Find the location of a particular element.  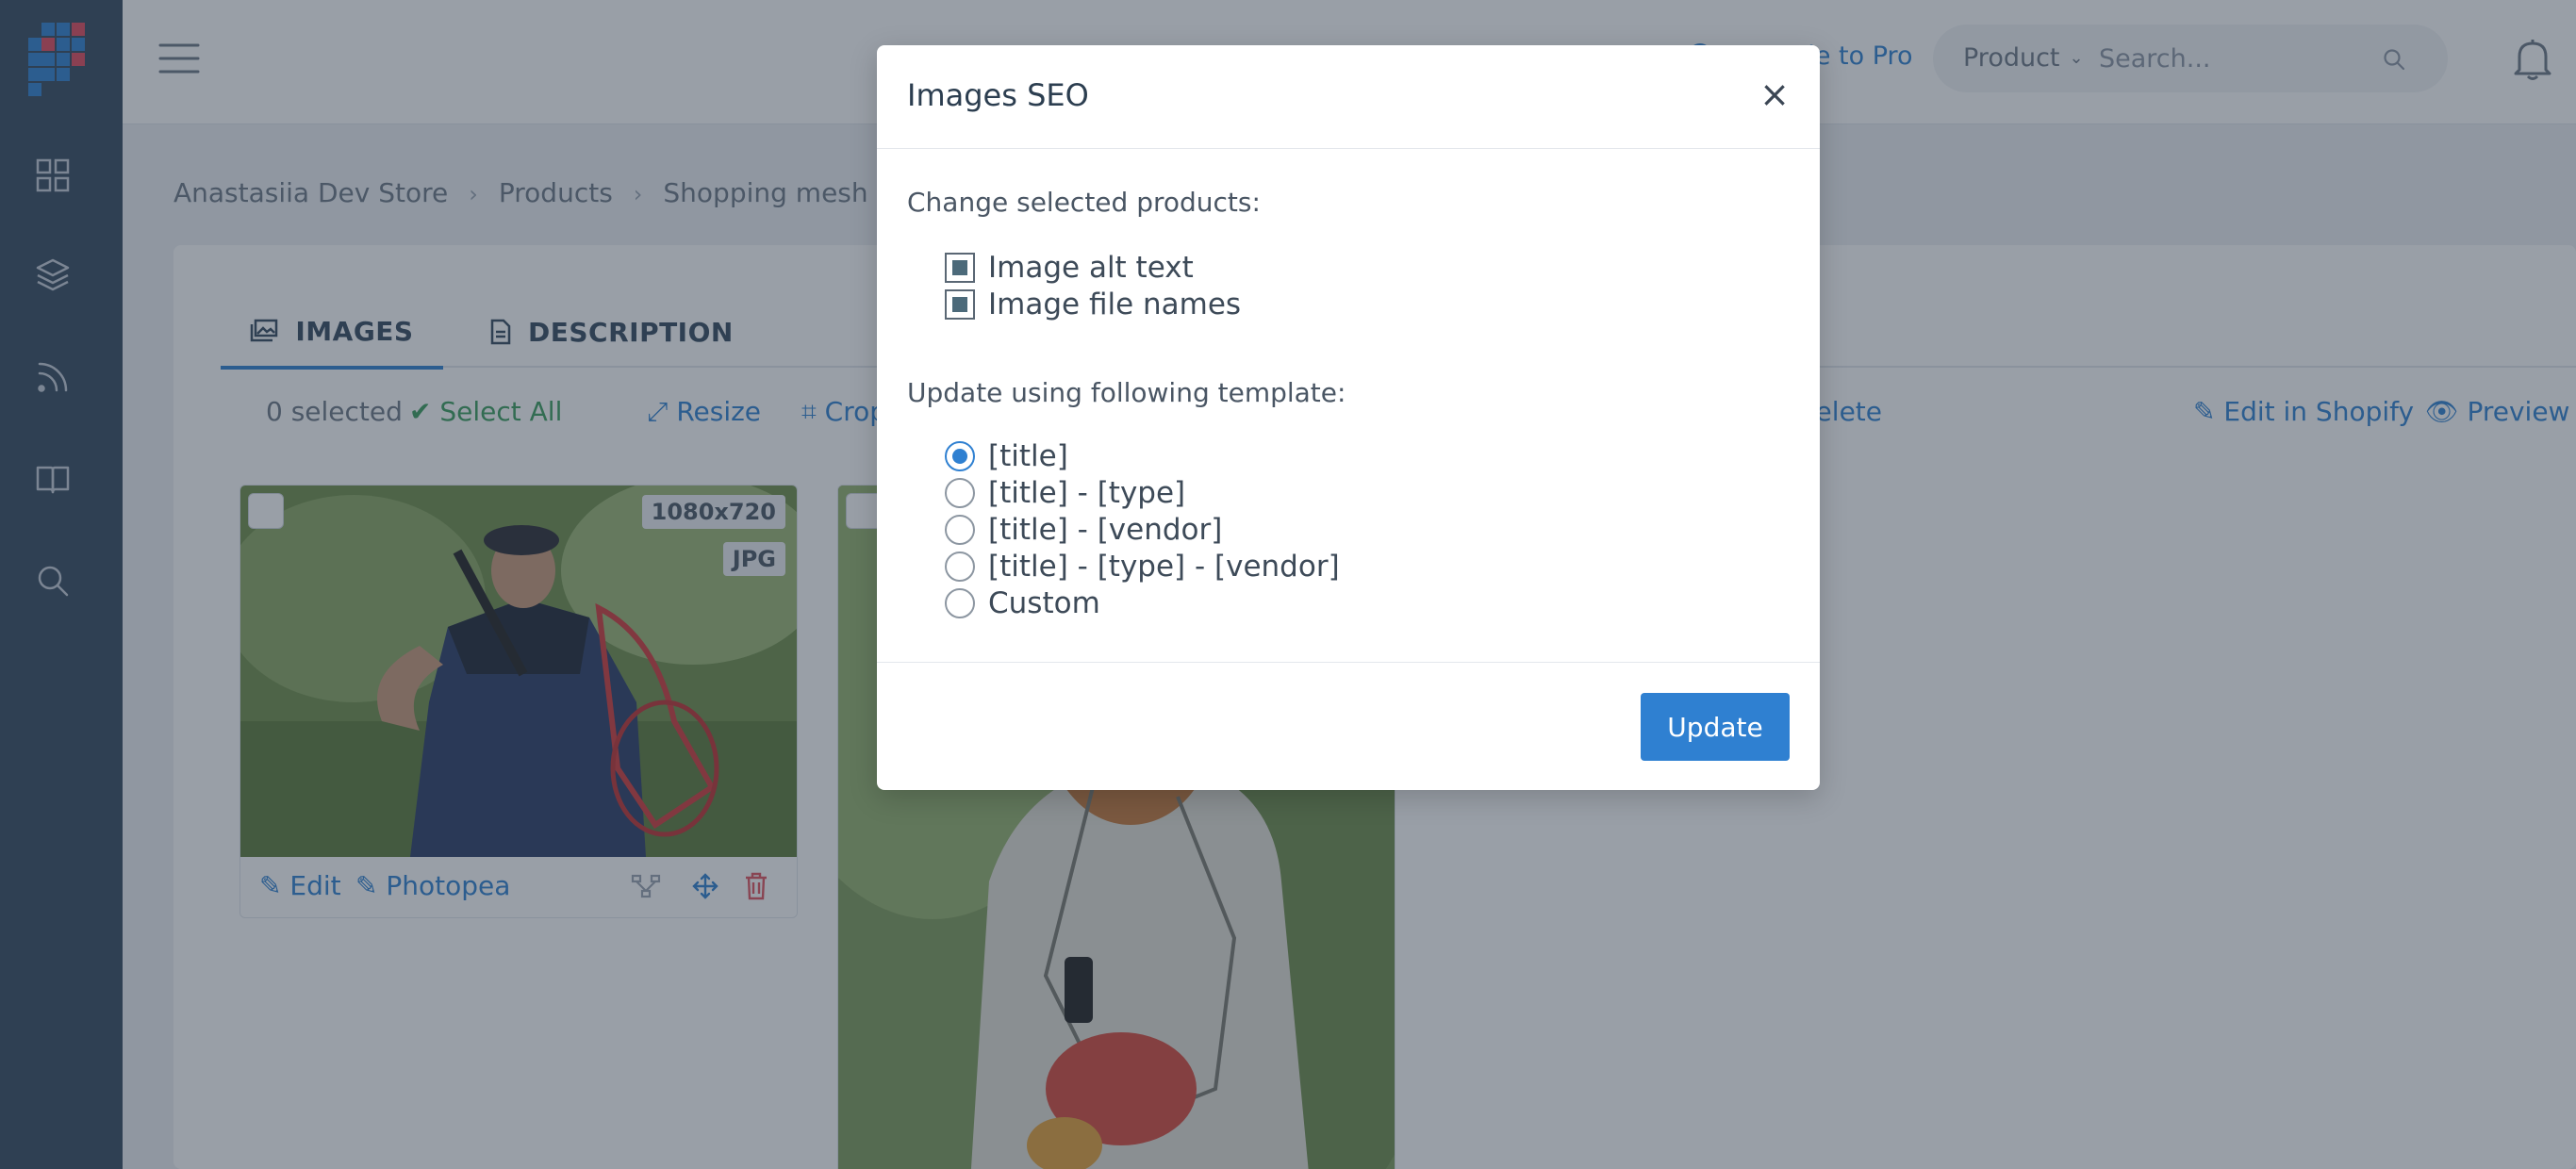

template-radio-label: [title] - [type] - [vendor] is located at coordinates (1164, 567).